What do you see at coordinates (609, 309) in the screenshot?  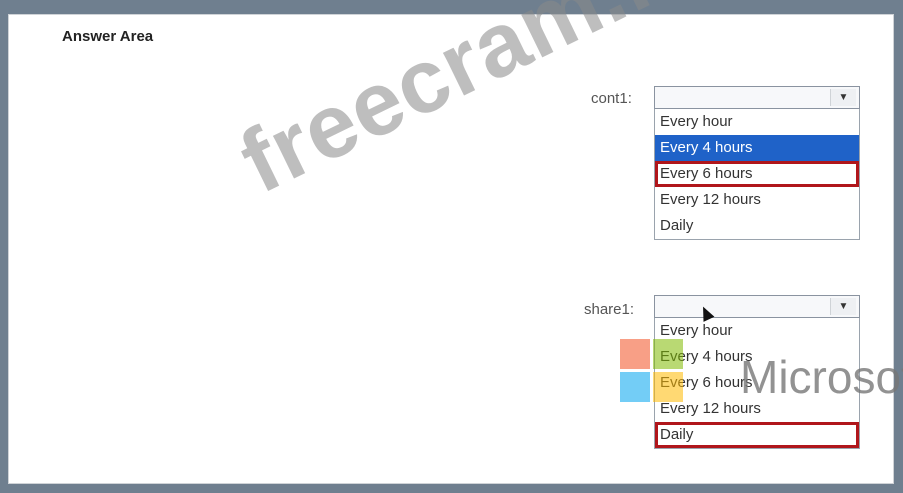 I see `share1-label: share1:` at bounding box center [609, 309].